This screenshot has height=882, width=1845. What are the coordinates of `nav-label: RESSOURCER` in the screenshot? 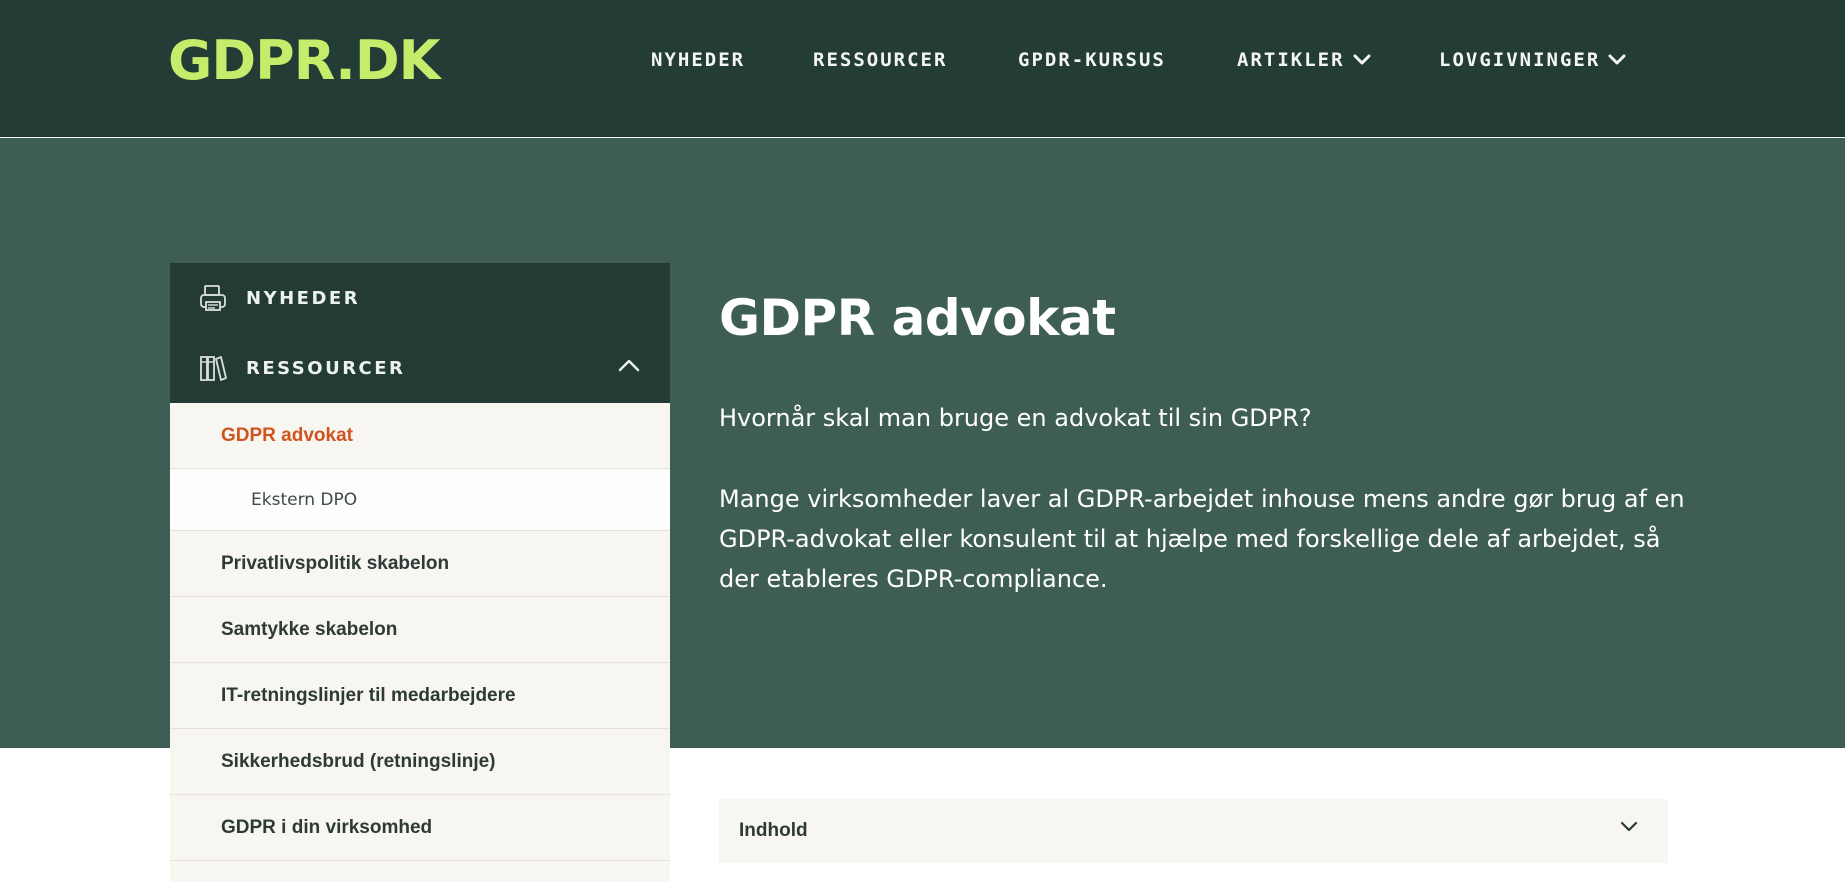 It's located at (880, 60).